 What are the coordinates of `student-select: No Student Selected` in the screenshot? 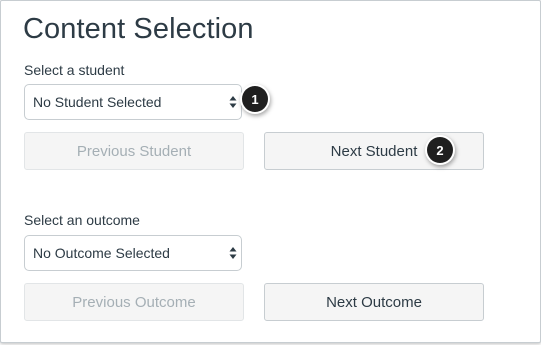 It's located at (133, 102).